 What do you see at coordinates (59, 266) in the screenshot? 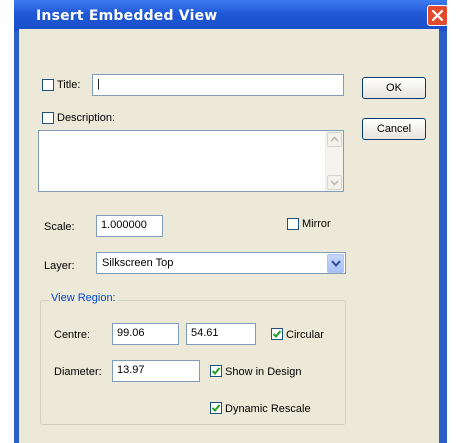
I see `layer-label: Layer:` at bounding box center [59, 266].